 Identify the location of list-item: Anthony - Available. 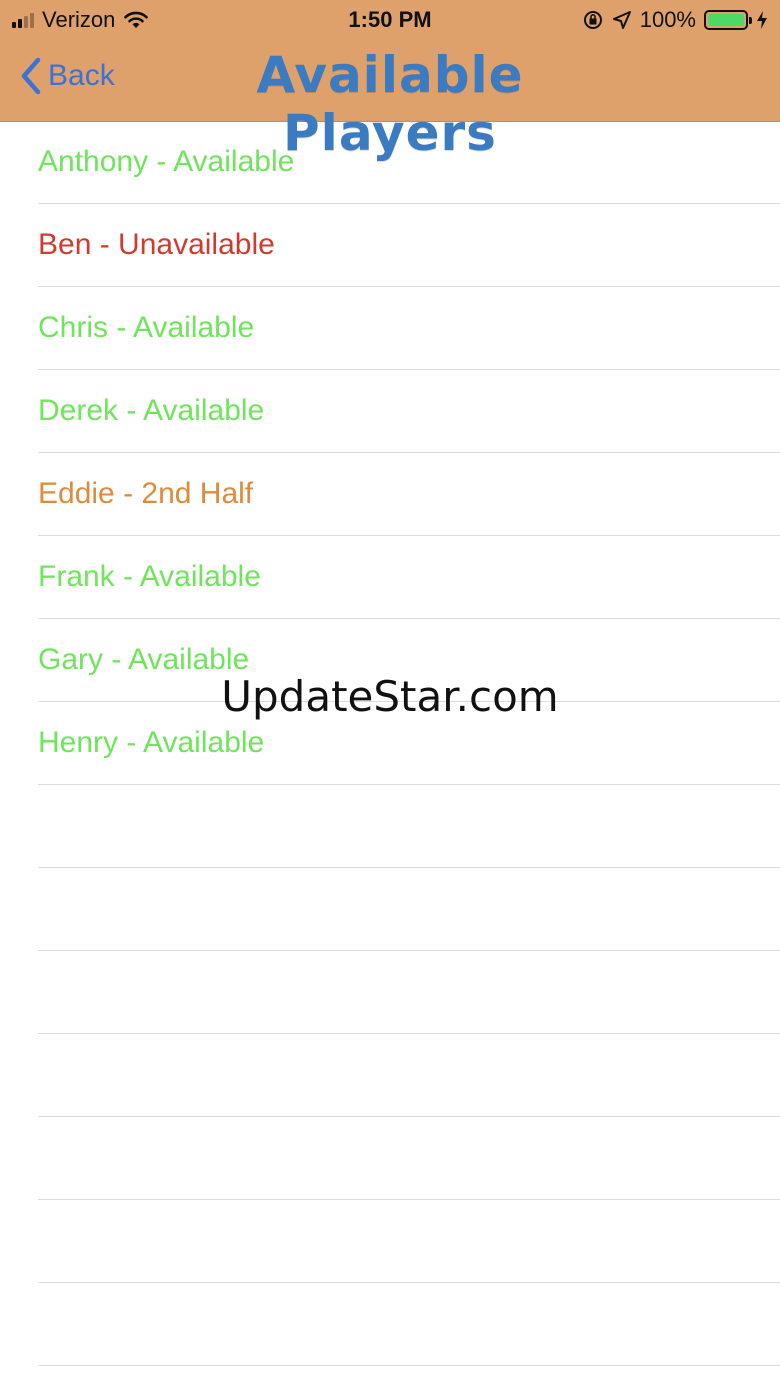
(390, 162).